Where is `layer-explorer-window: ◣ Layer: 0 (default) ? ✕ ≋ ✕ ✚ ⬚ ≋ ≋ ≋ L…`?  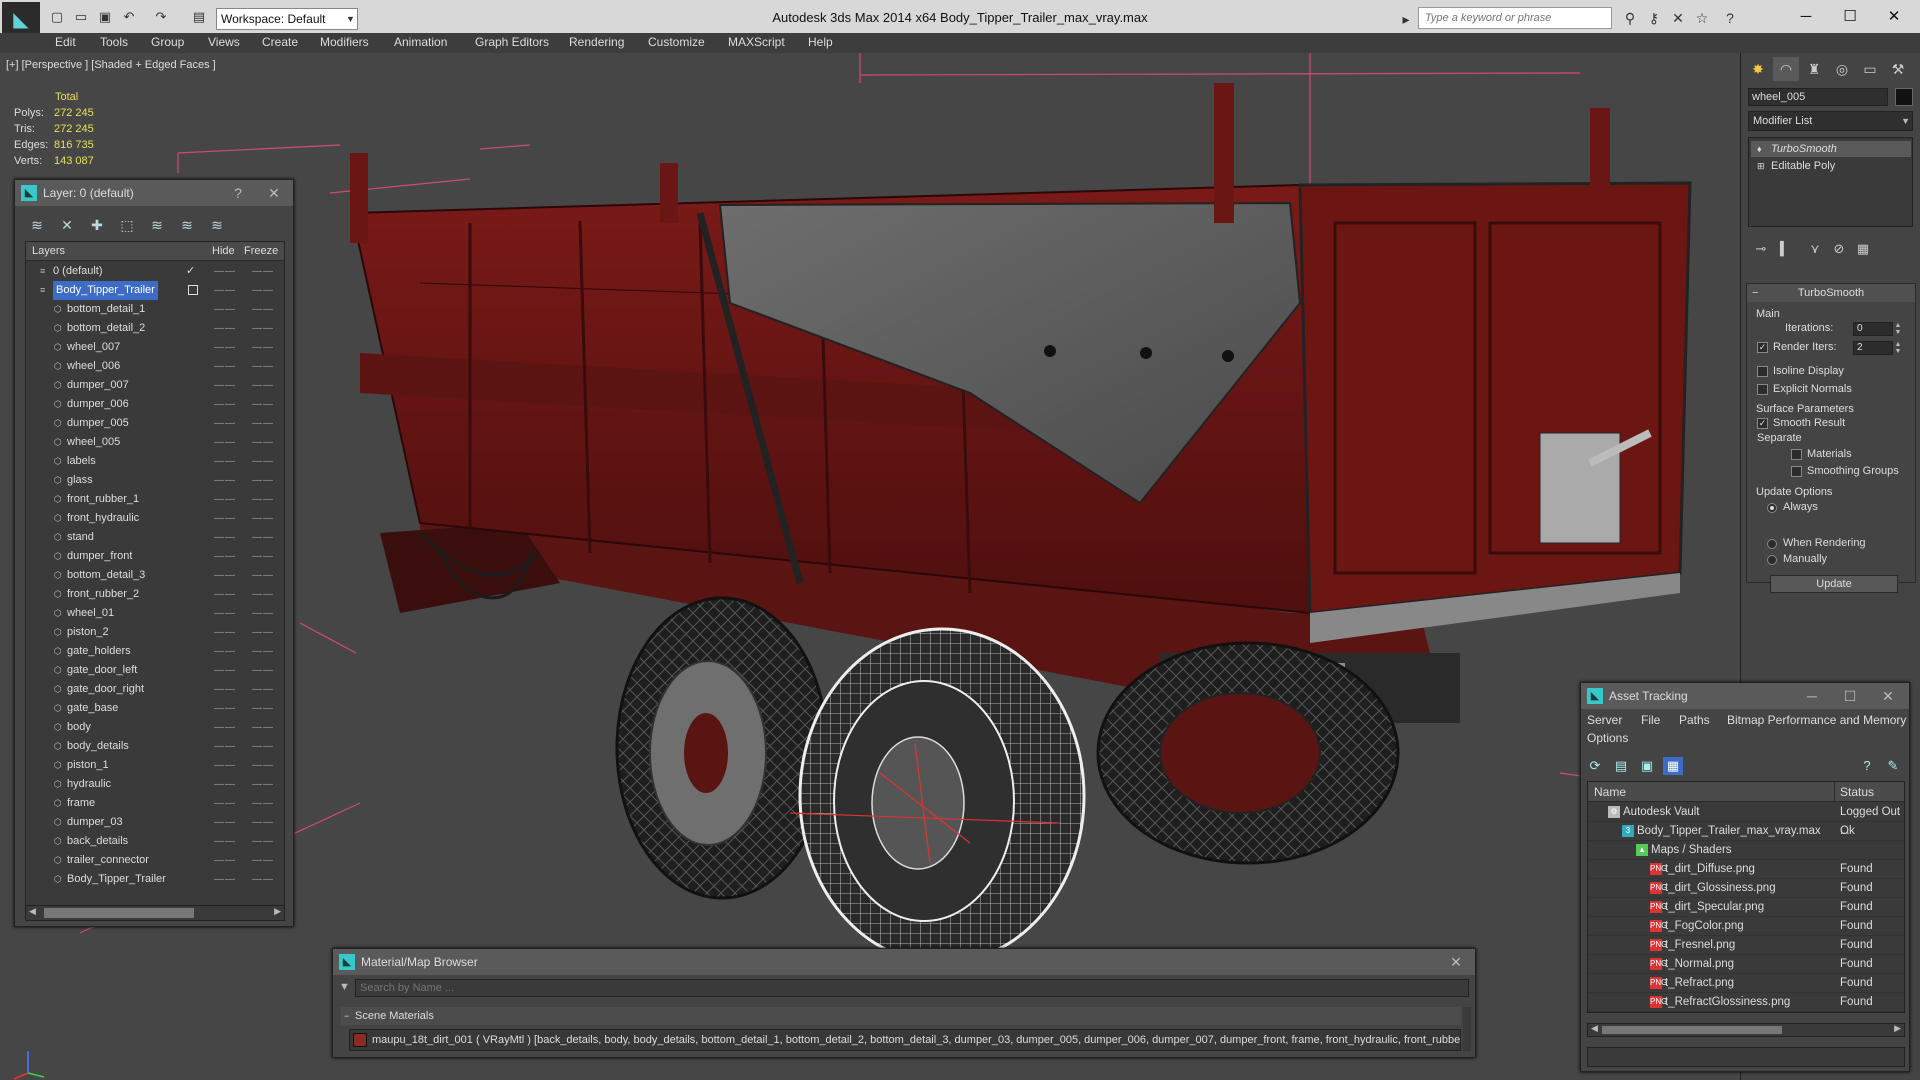
layer-explorer-window: ◣ Layer: 0 (default) ? ✕ ≋ ✕ ✚ ⬚ ≋ ≋ ≋ L… is located at coordinates (154, 553).